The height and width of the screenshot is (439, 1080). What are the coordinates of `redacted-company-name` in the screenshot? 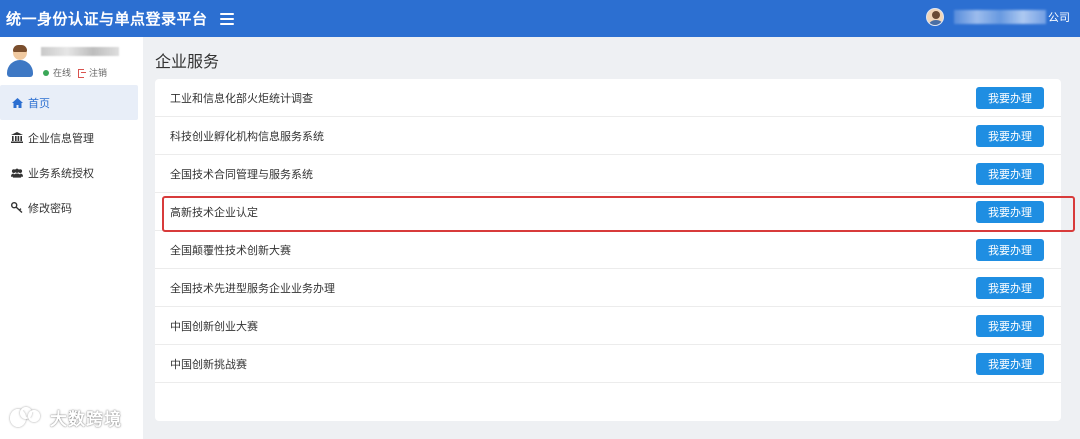 It's located at (1000, 17).